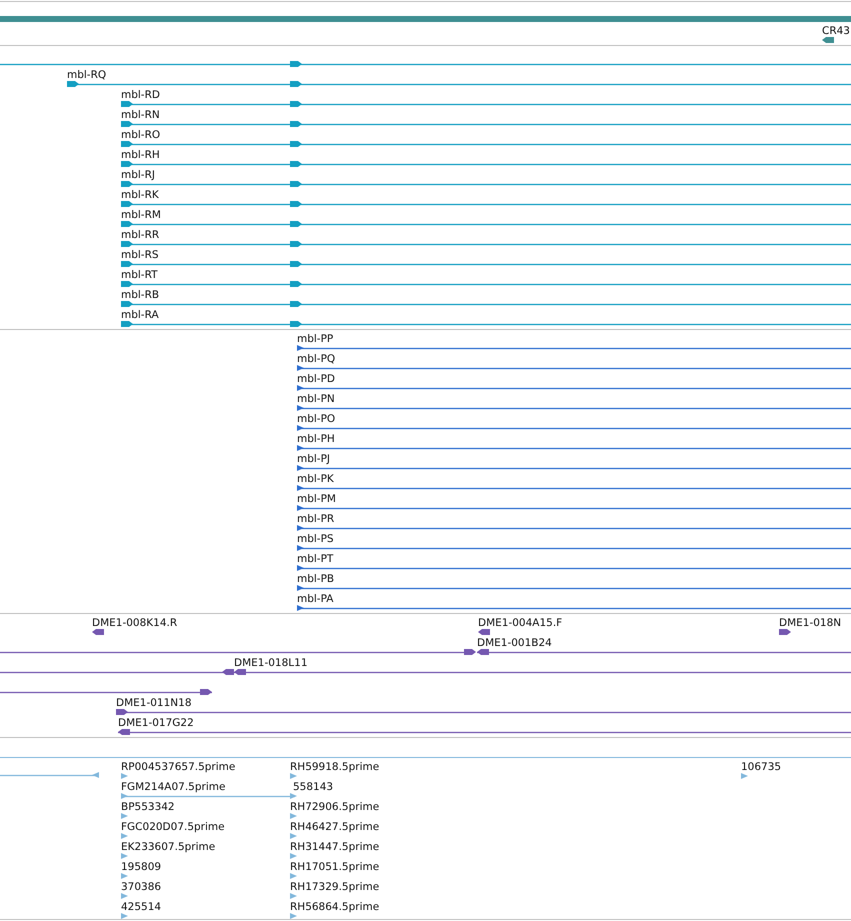  Describe the element at coordinates (156, 723) in the screenshot. I see `feature-label: DME1-017G22` at that location.